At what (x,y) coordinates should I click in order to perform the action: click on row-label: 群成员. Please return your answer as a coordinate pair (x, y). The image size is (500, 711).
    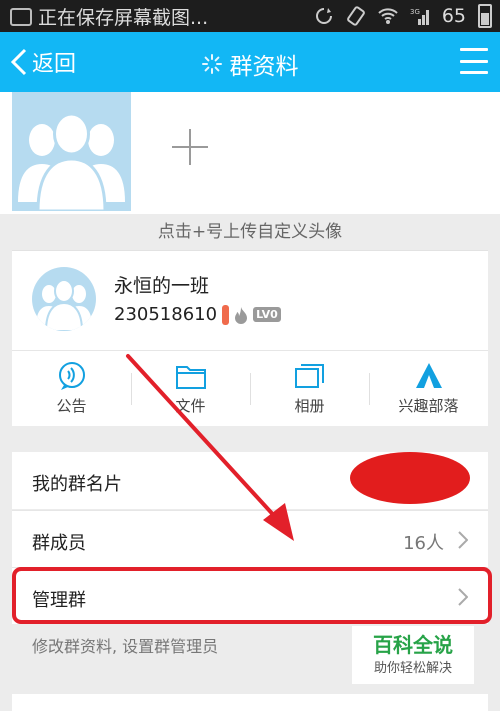
    Looking at the image, I should click on (59, 543).